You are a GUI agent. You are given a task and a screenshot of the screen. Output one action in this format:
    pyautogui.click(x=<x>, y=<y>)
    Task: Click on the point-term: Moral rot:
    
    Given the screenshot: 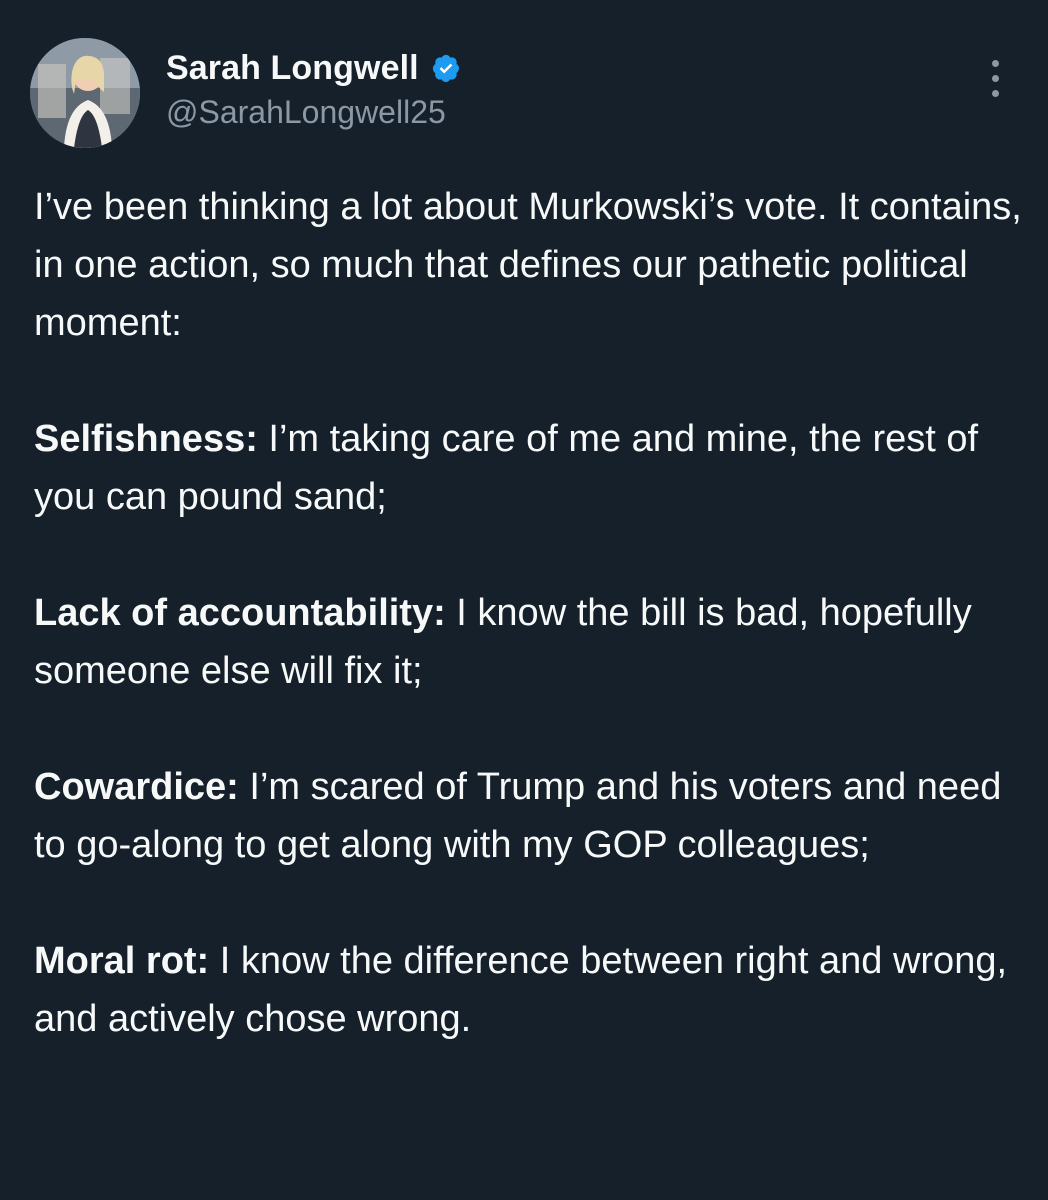 What is the action you would take?
    pyautogui.click(x=122, y=961)
    